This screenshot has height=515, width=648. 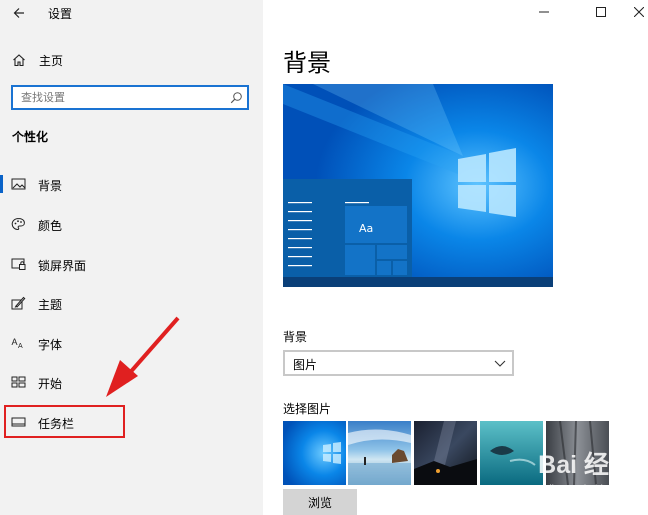 I want to click on lock-screen-icon, so click(x=18, y=264).